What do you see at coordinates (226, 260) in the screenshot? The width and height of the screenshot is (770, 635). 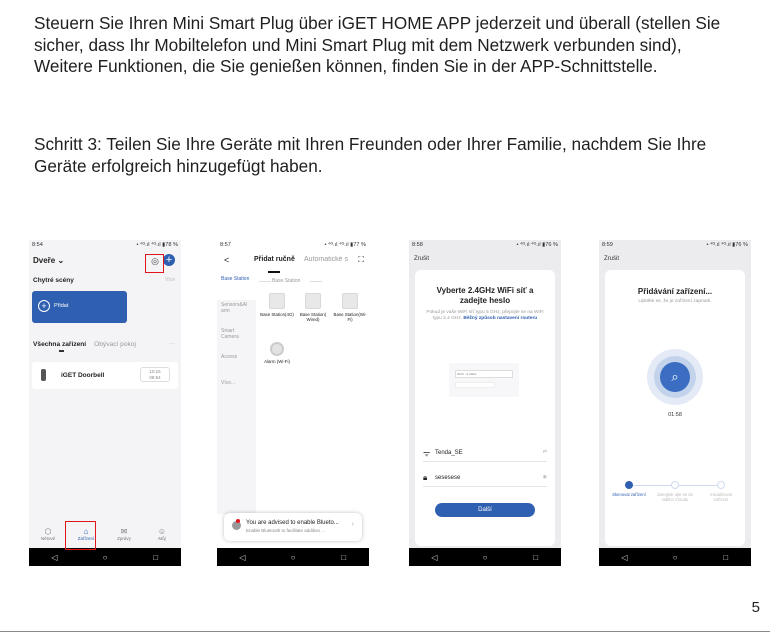 I see `back-chevron-icon: <` at bounding box center [226, 260].